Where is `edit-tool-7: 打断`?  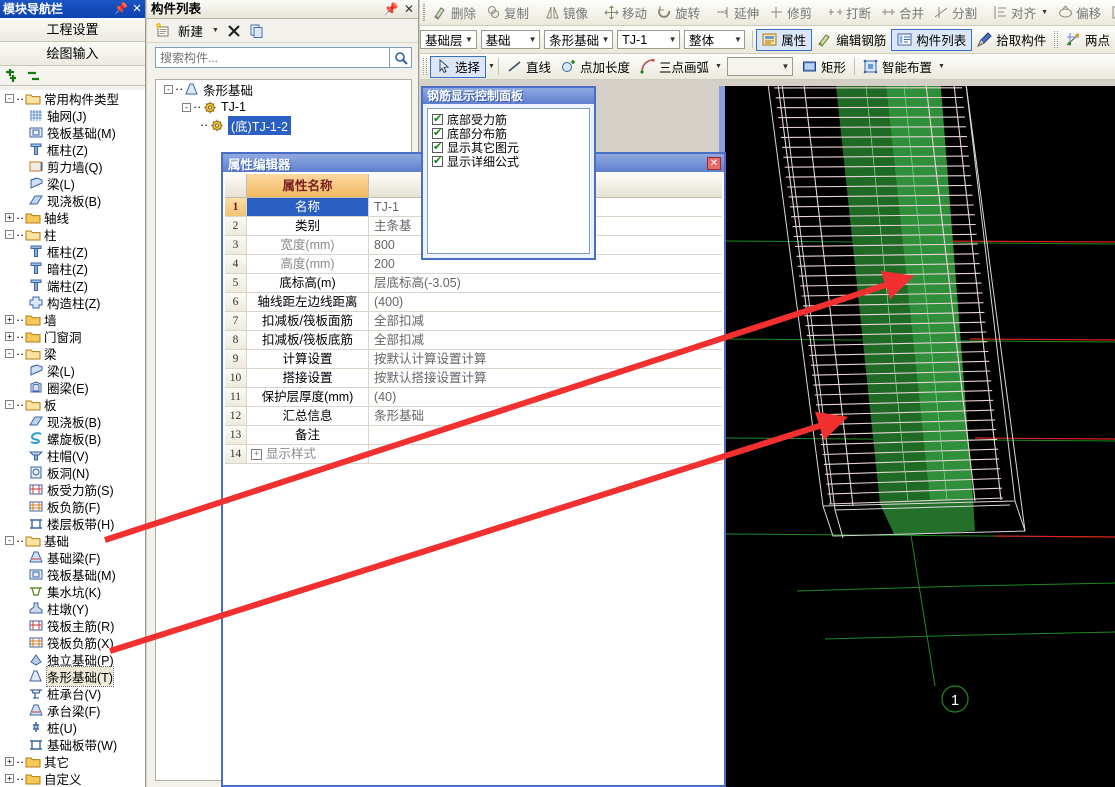
edit-tool-7: 打断 is located at coordinates (849, 13).